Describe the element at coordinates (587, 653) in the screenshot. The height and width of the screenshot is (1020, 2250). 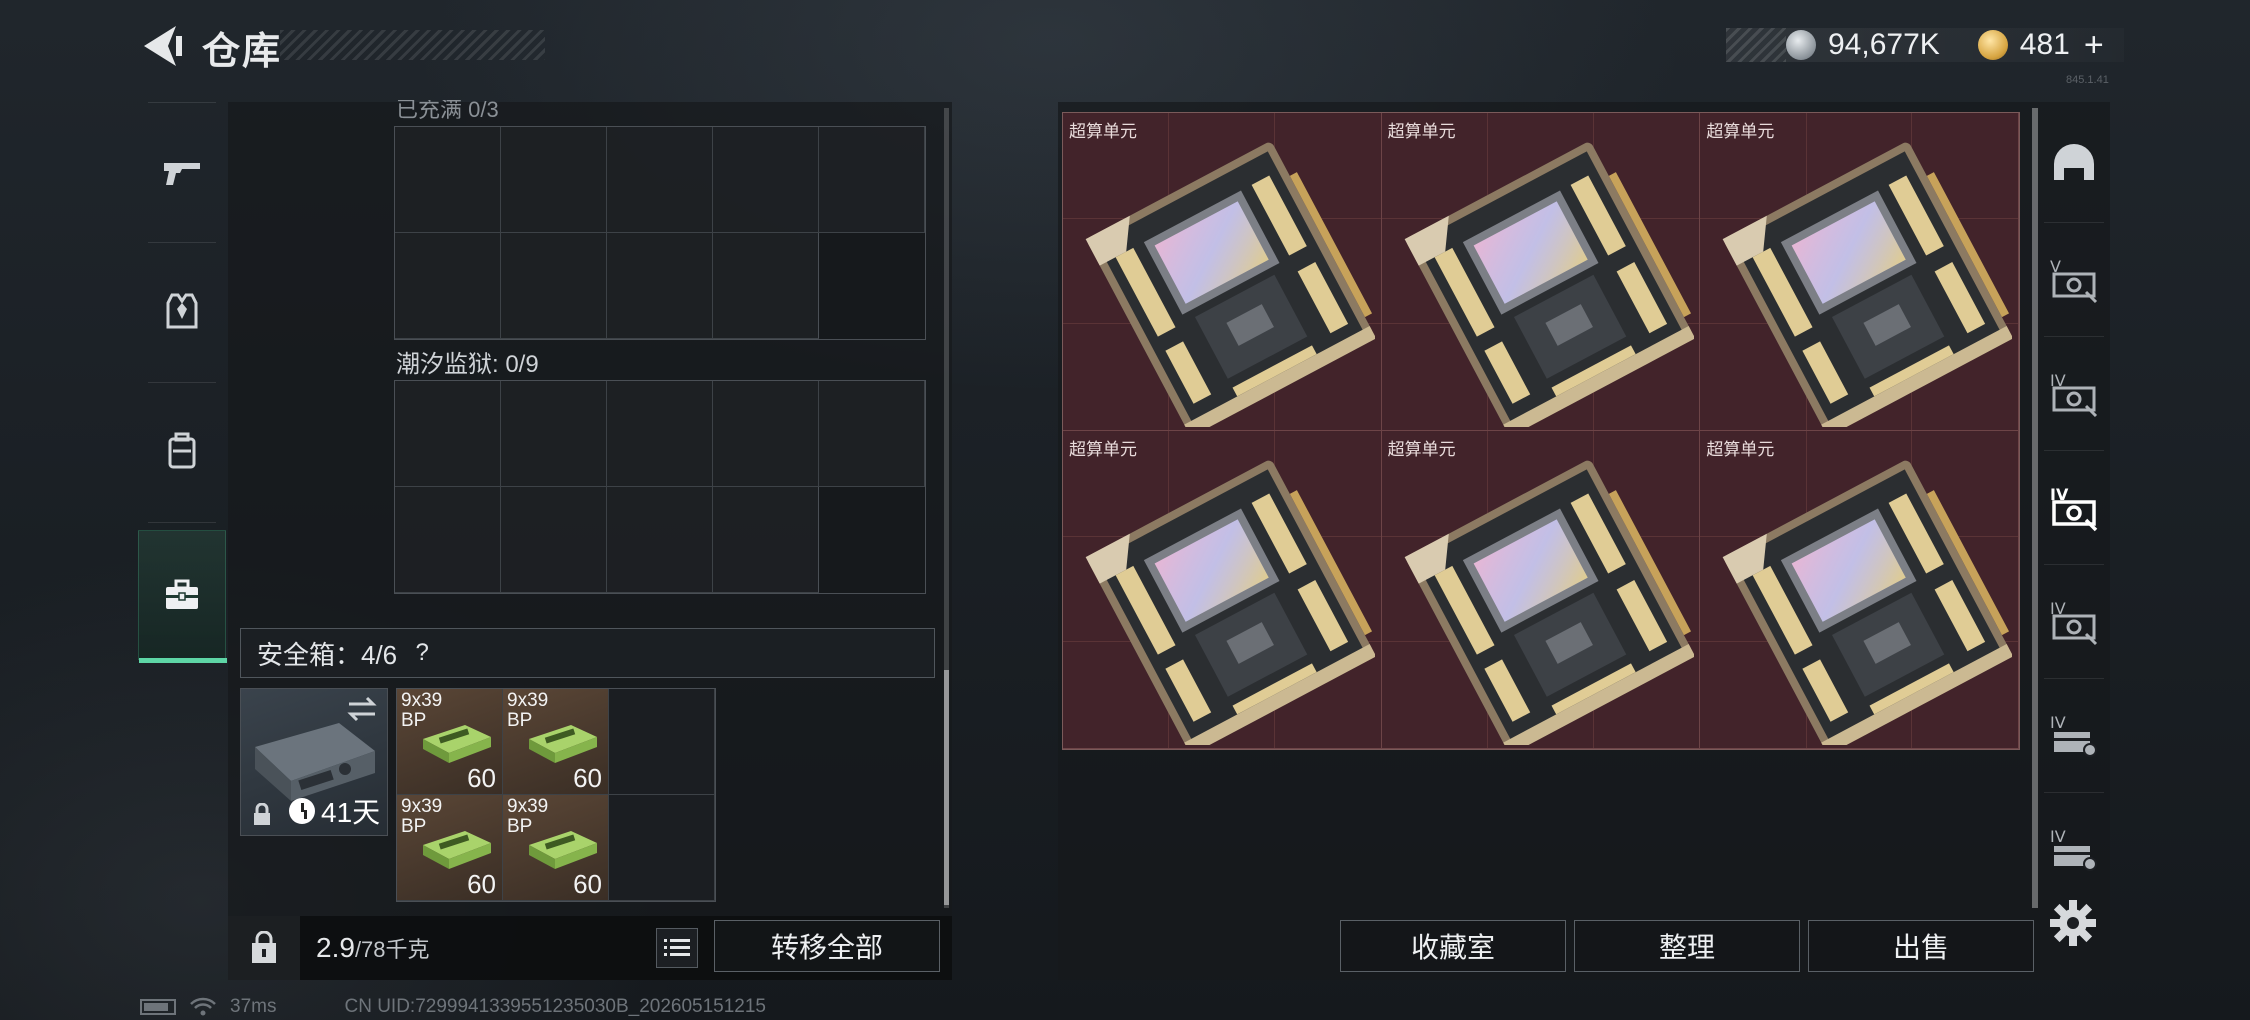
I see `safe-box-header: 安全箱：4/6 ?` at that location.